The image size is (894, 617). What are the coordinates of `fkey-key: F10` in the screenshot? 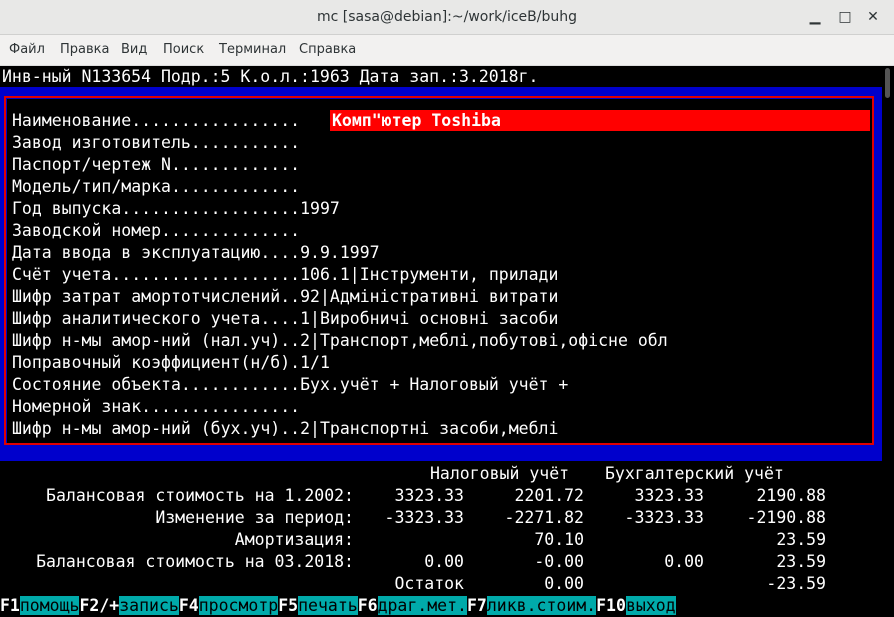 It's located at (611, 605).